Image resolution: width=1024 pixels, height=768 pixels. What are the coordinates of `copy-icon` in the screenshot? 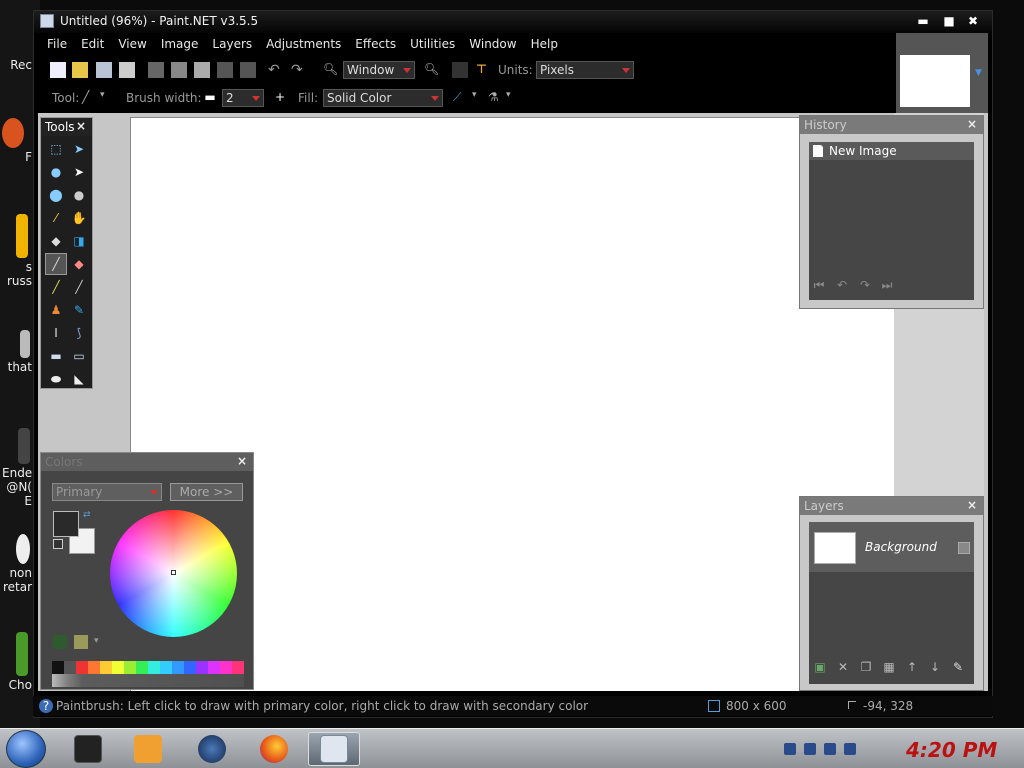 It's located at (179, 70).